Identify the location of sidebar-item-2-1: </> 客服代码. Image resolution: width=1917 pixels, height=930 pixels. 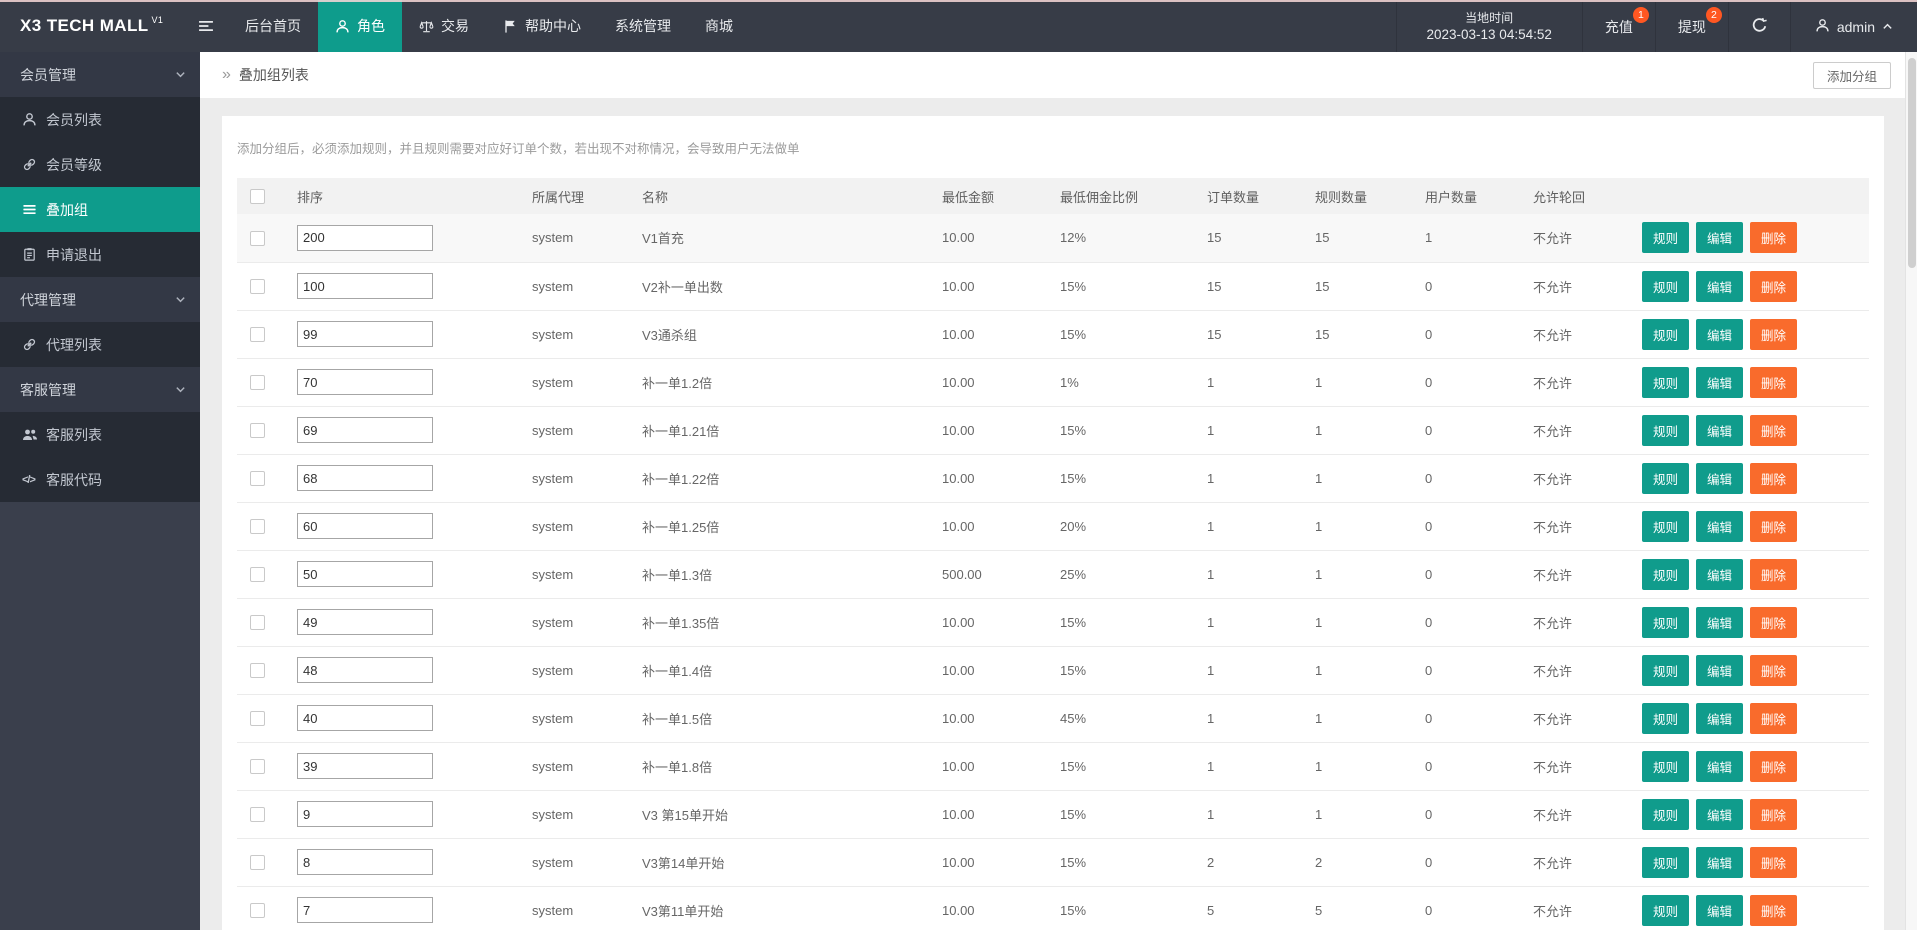
(100, 479).